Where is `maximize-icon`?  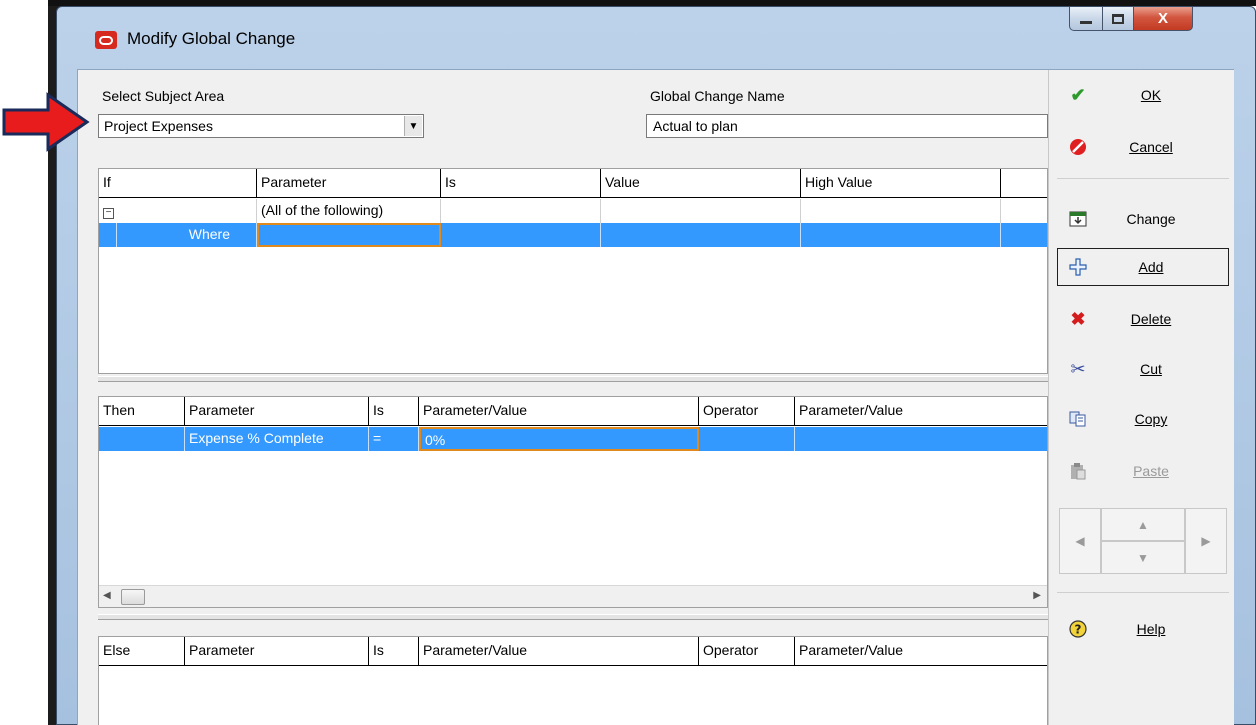 maximize-icon is located at coordinates (1118, 18).